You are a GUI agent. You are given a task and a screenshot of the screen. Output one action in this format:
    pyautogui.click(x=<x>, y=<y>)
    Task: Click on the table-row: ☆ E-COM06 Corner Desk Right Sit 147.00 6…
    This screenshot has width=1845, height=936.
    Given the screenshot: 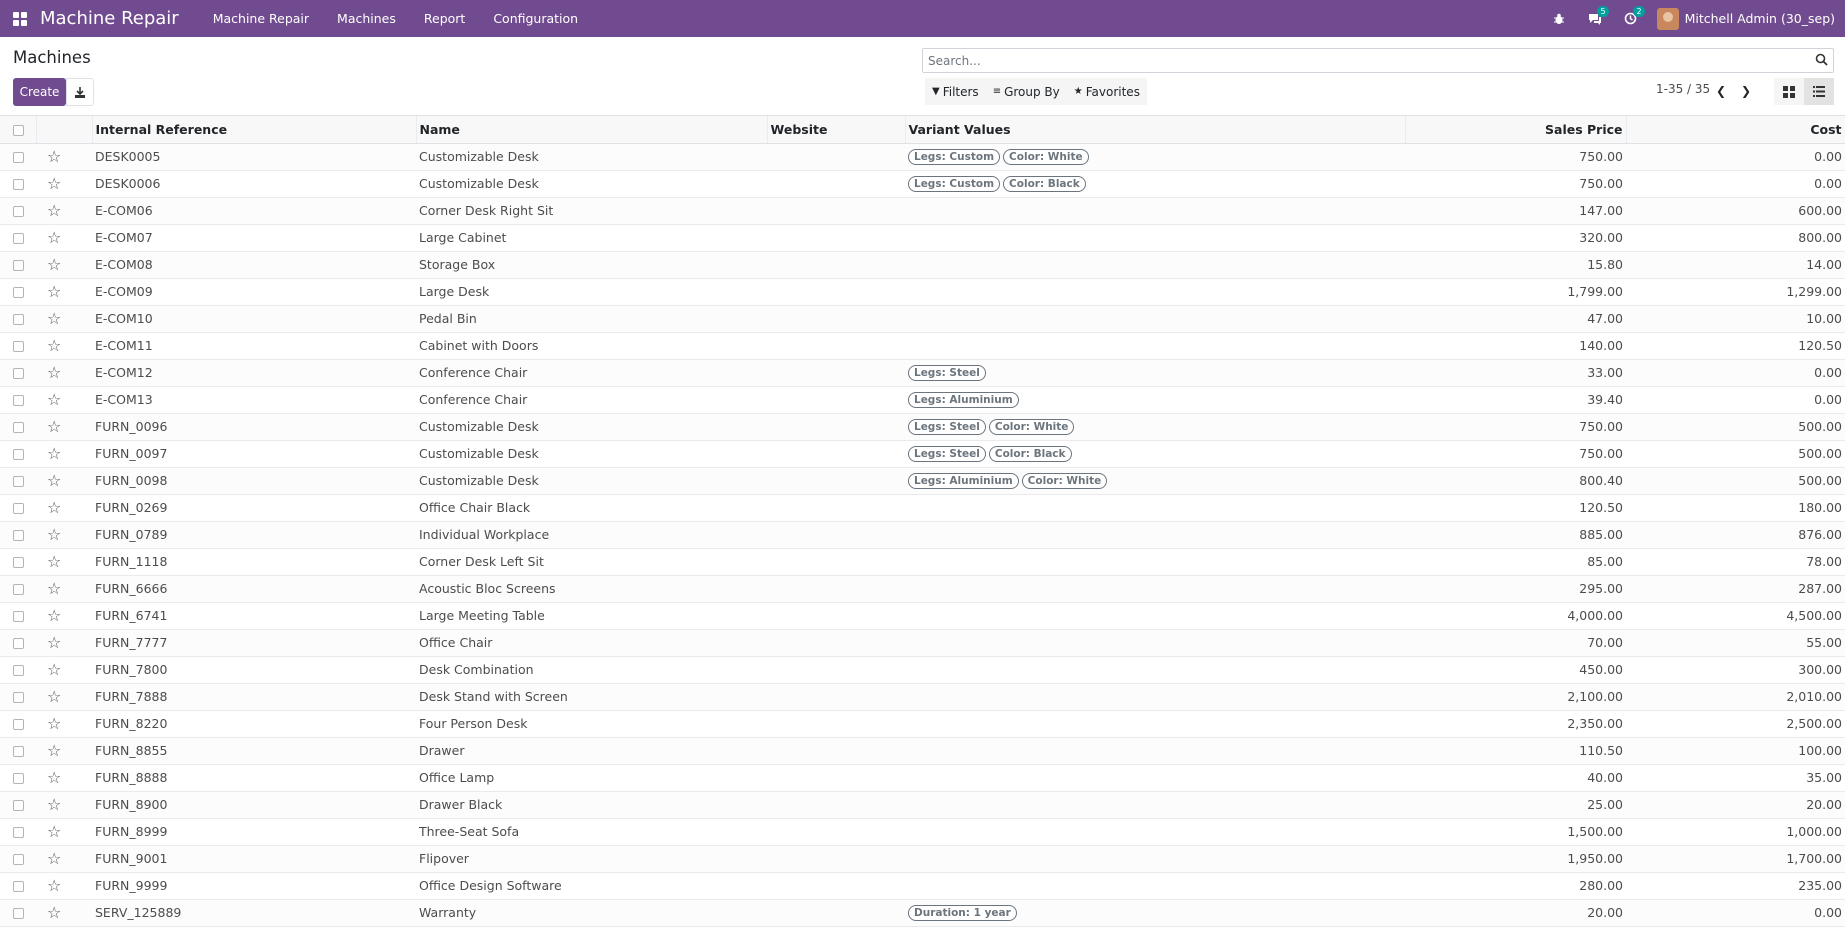 What is the action you would take?
    pyautogui.click(x=922, y=211)
    